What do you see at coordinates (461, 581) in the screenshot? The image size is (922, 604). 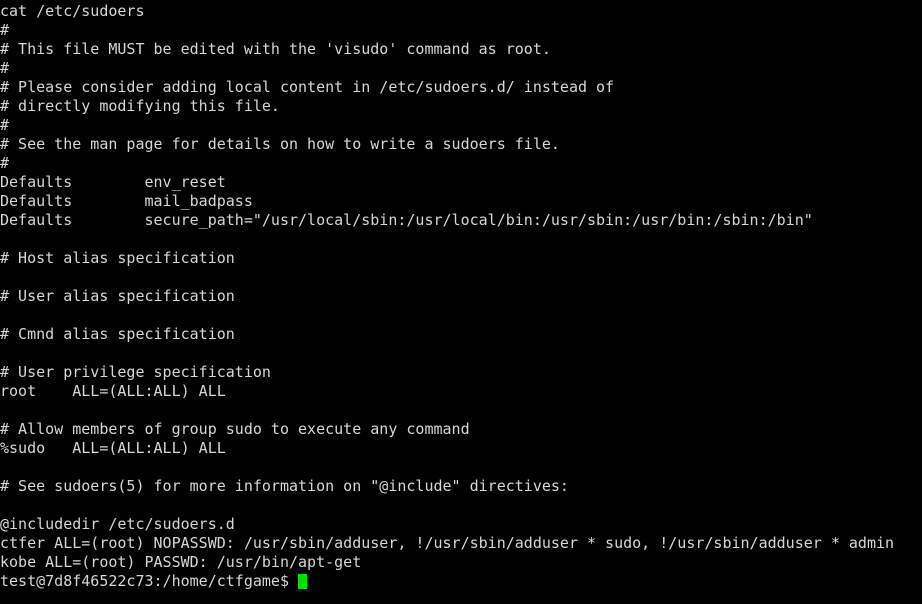 I see `terminal-prompt-line: test@7d8f46522c73:/home/ctfgame$` at bounding box center [461, 581].